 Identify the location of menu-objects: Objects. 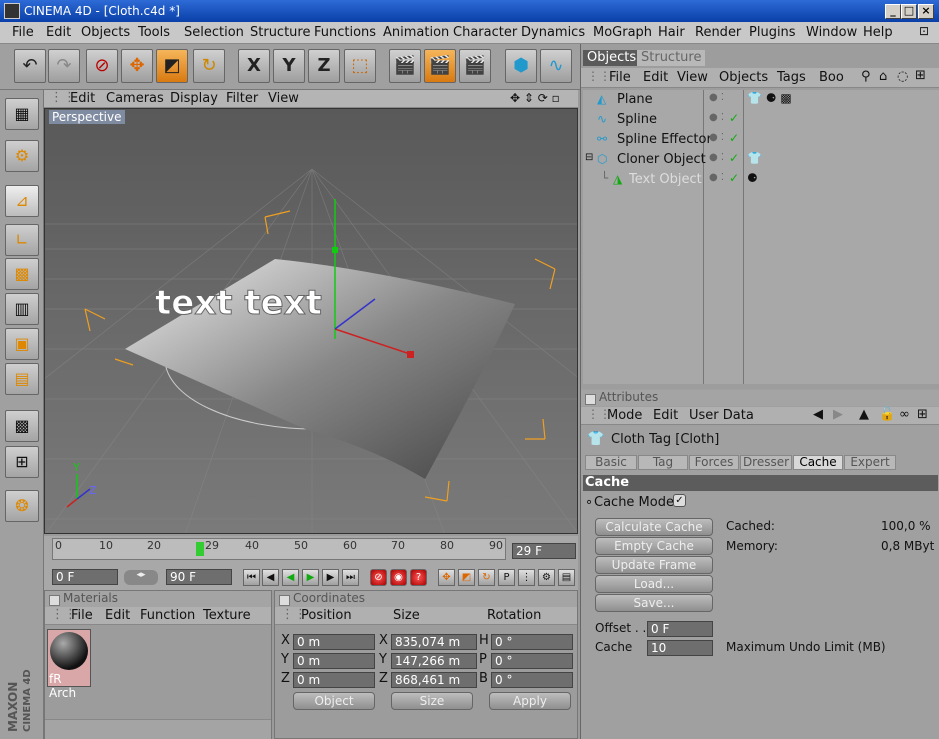
(105, 32).